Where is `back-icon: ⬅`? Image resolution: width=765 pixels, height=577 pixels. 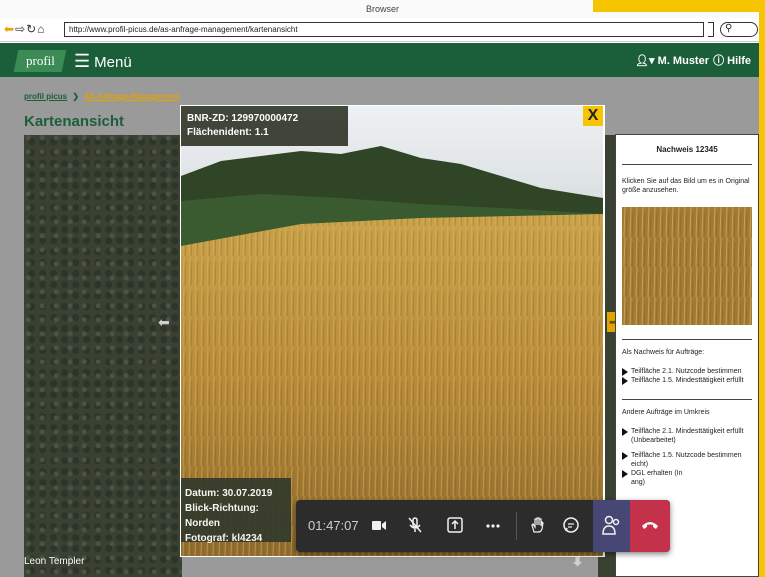 back-icon: ⬅ is located at coordinates (9, 29).